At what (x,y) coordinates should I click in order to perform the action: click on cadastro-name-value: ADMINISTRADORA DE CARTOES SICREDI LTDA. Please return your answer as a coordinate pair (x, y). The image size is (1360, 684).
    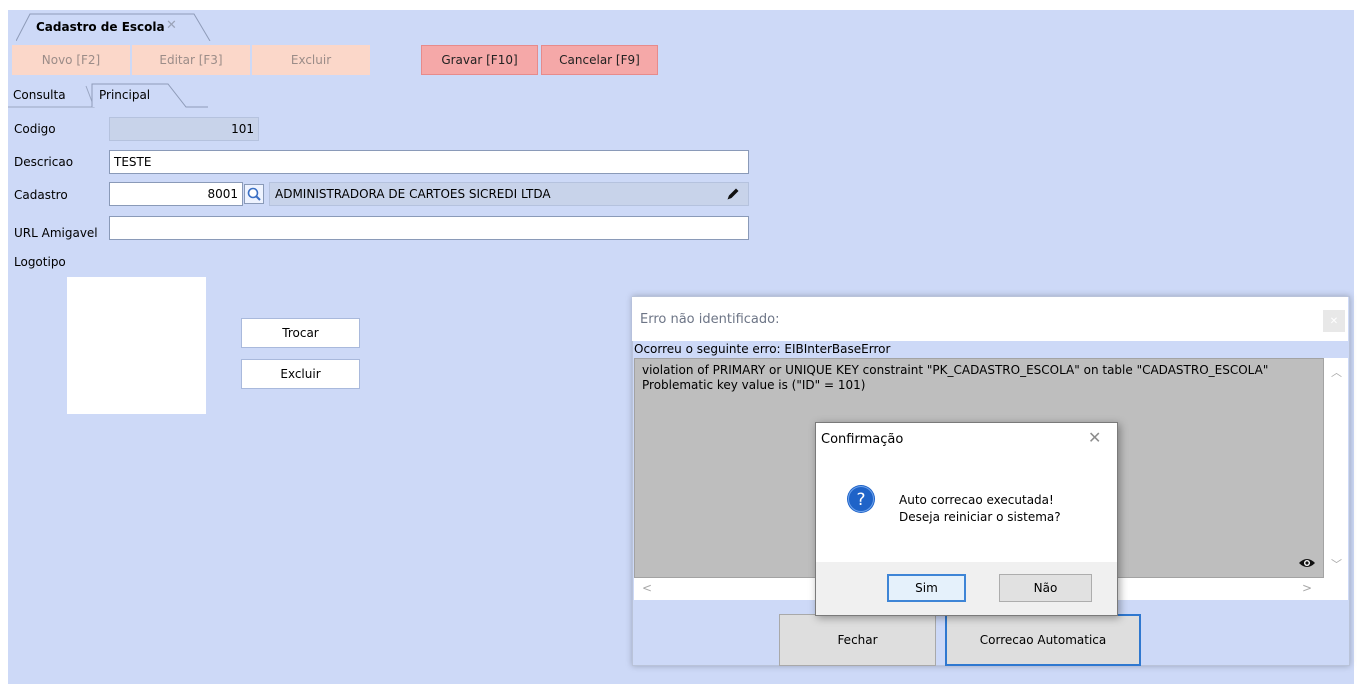
    Looking at the image, I should click on (413, 194).